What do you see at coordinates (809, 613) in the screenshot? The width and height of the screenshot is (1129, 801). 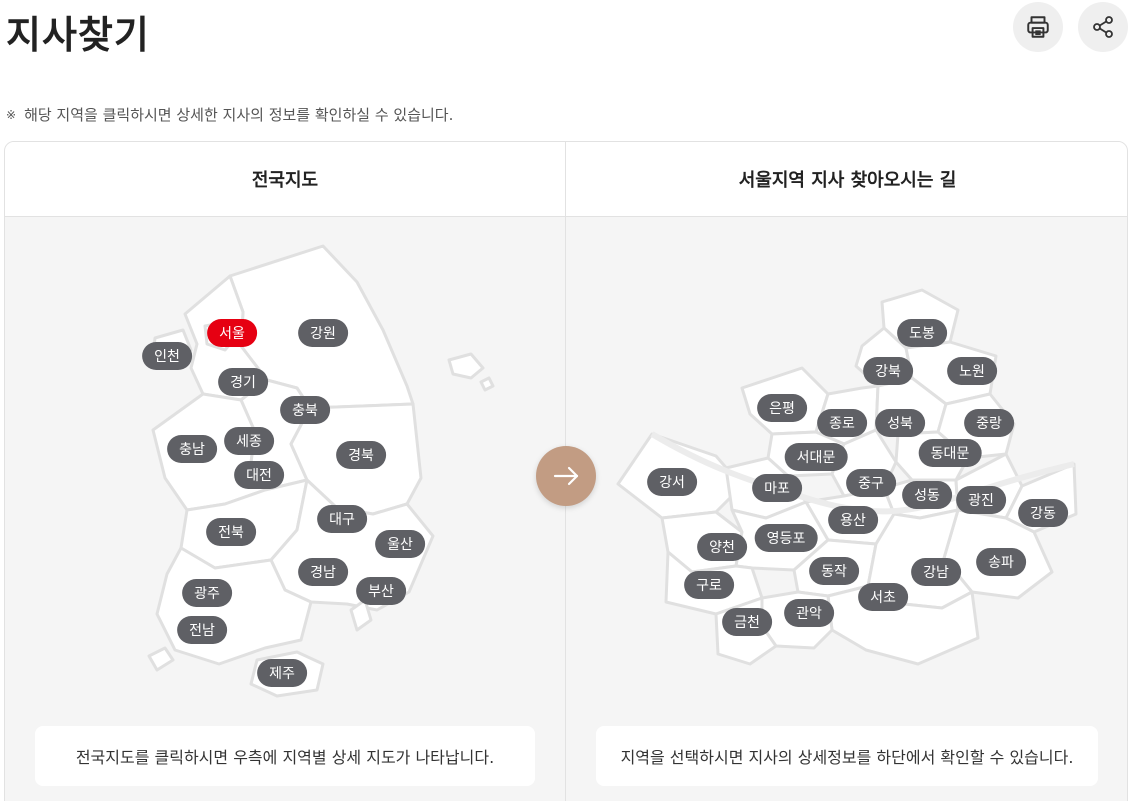 I see `district-label-gwanak: 관악` at bounding box center [809, 613].